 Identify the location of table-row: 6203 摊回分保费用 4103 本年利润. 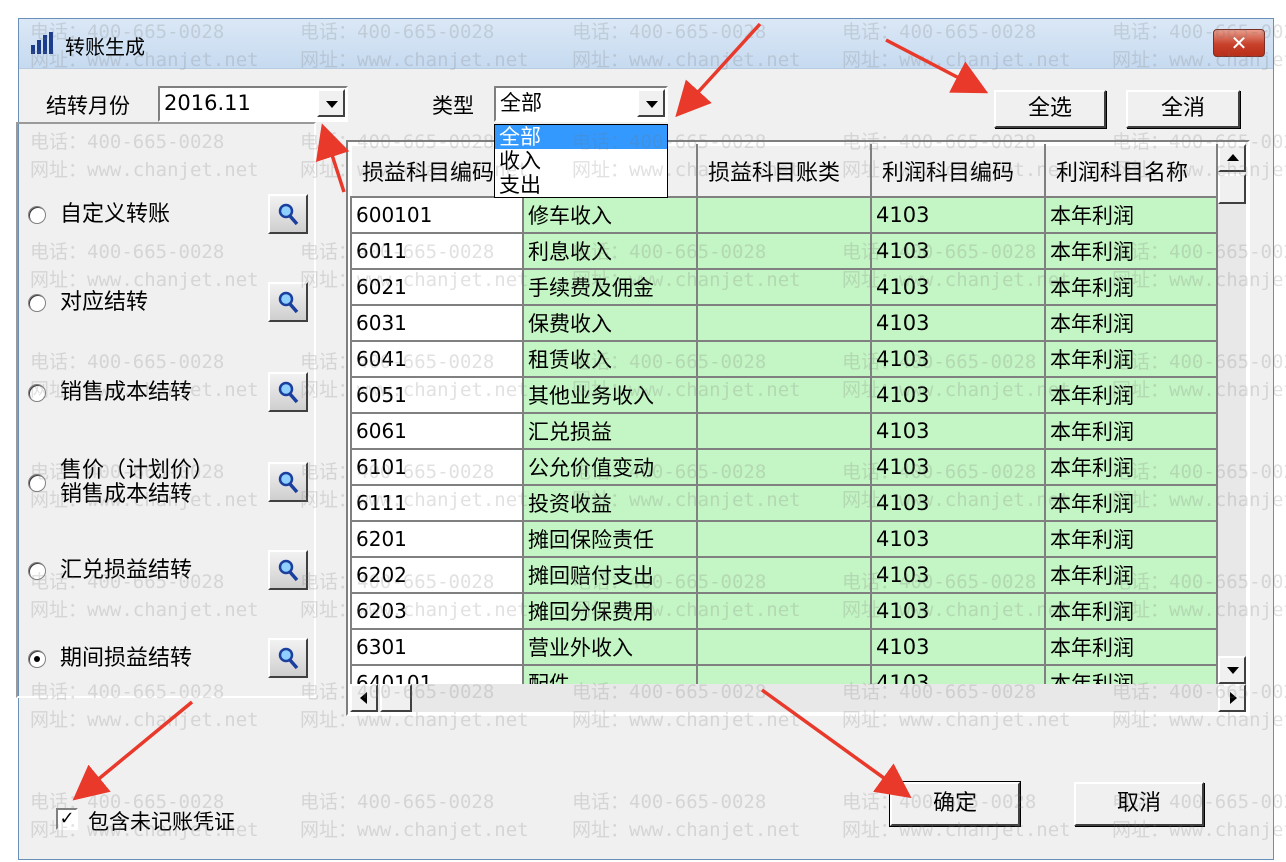
(784, 611).